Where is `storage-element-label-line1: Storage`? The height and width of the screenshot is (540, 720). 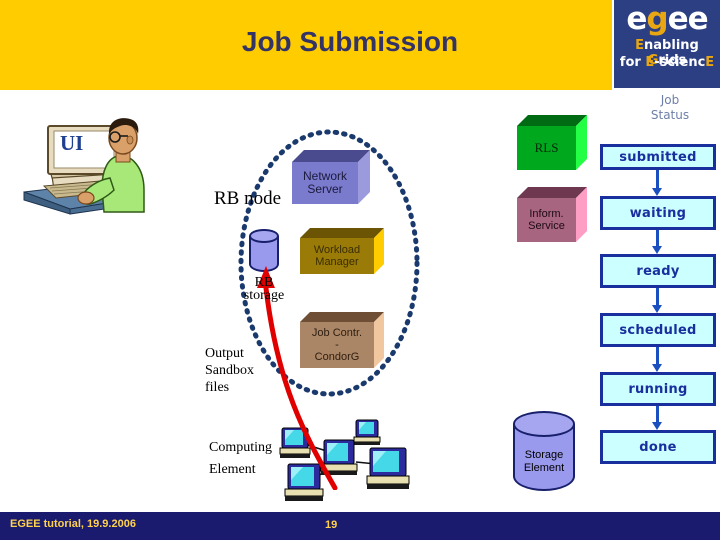
storage-element-label-line1: Storage is located at coordinates (544, 455).